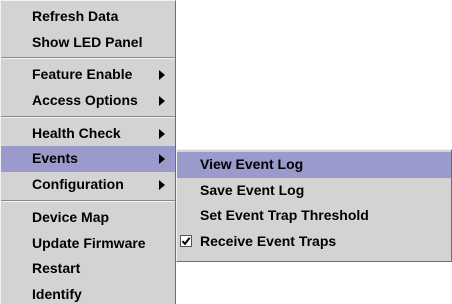  I want to click on menu-item-configuration: Configuration, so click(88, 185).